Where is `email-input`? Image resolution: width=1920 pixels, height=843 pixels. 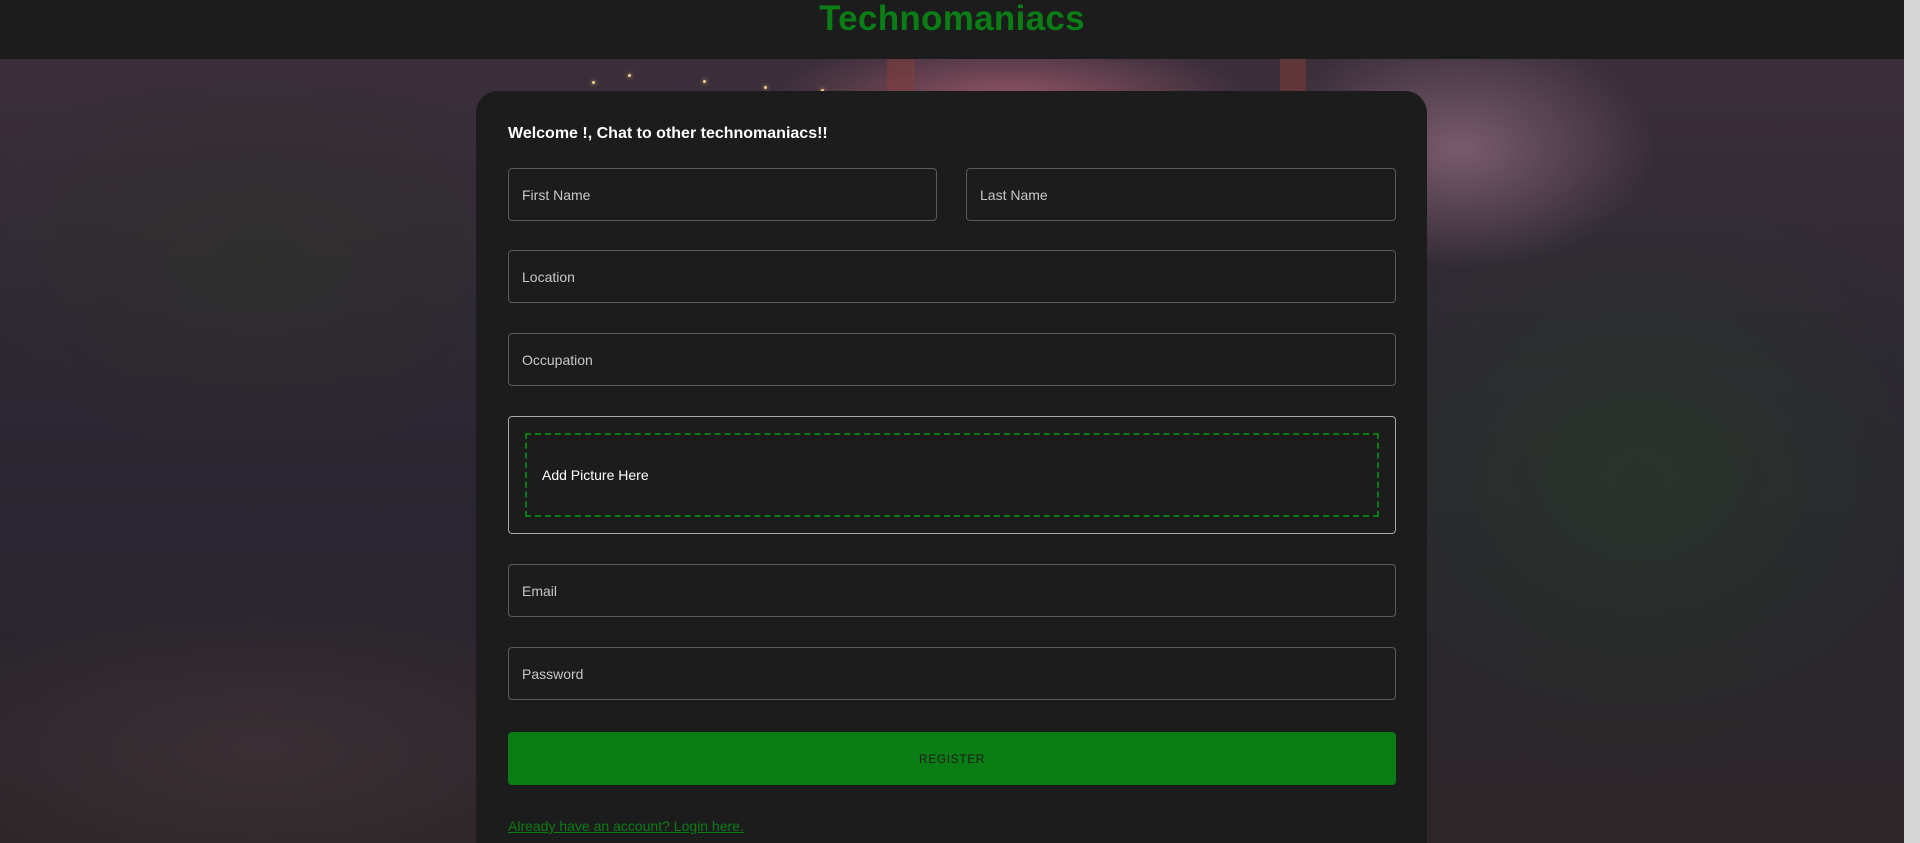 email-input is located at coordinates (952, 590).